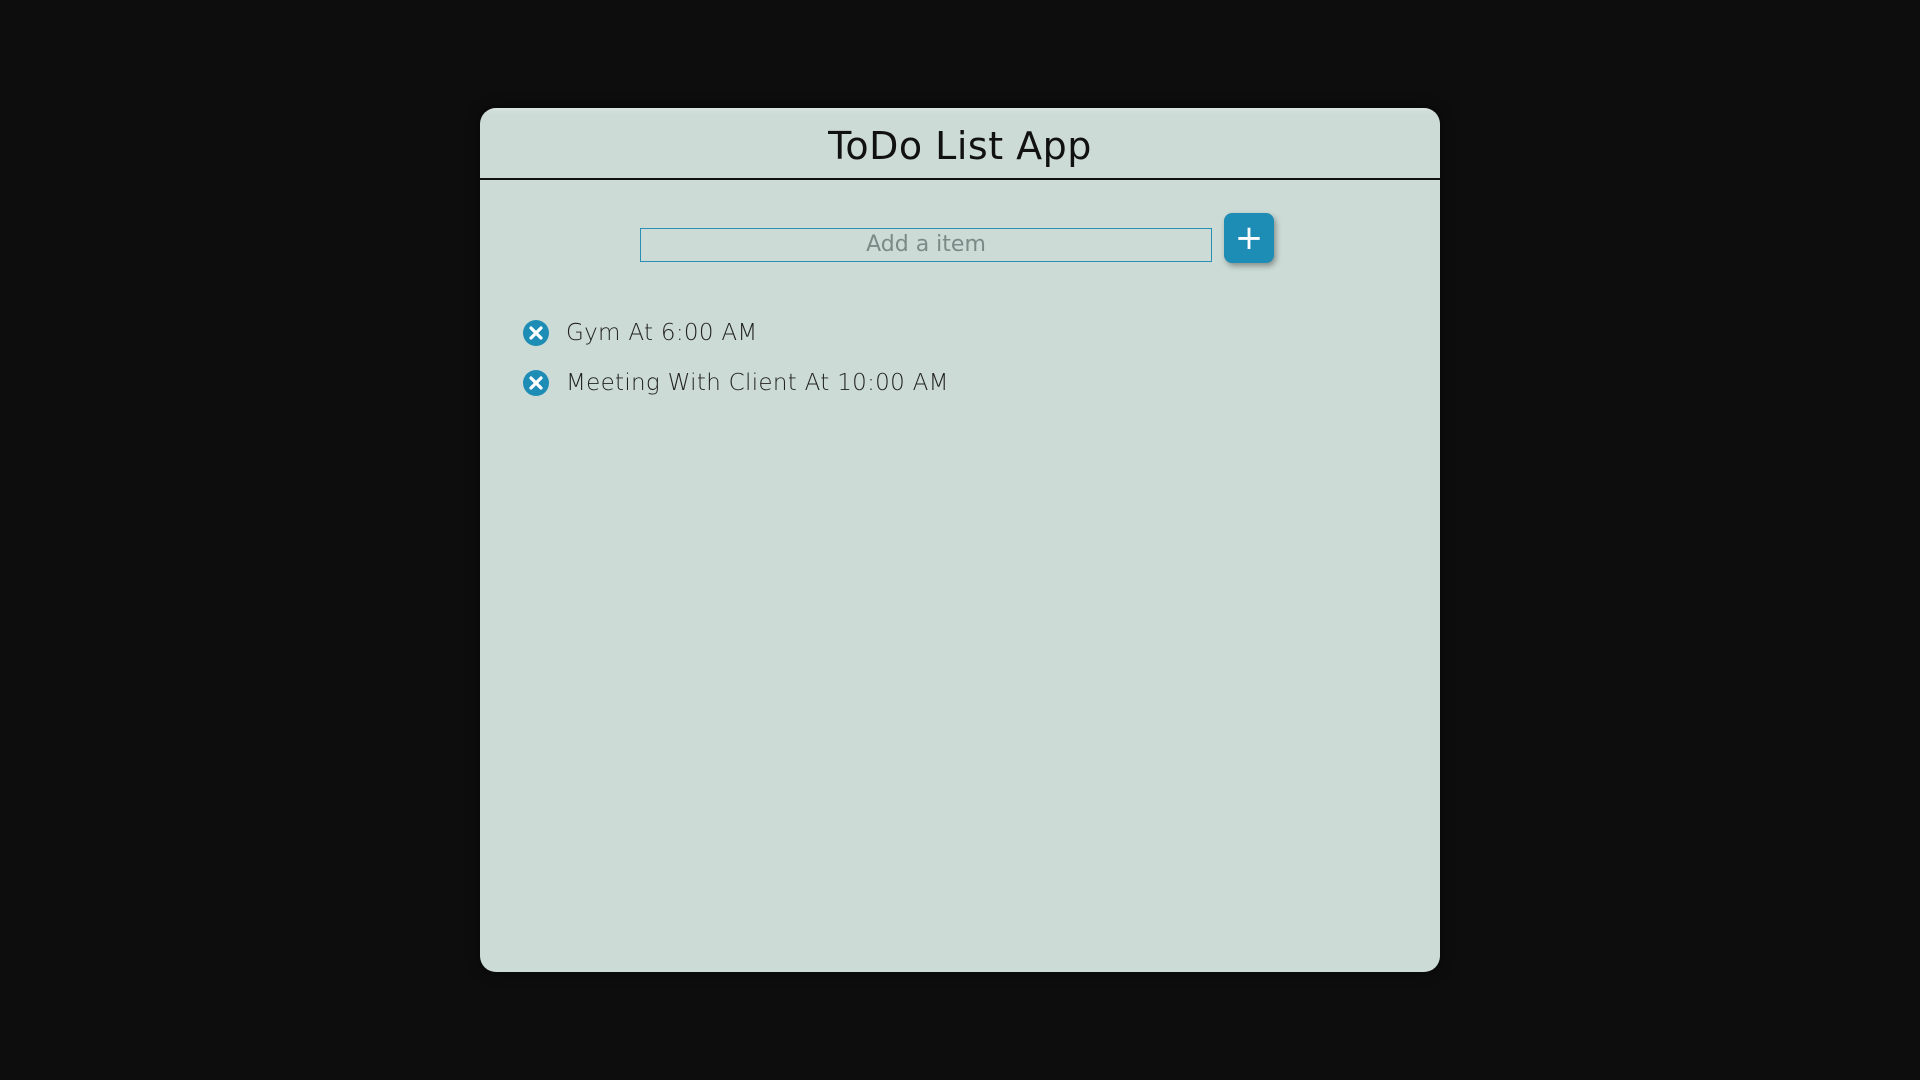 Image resolution: width=1920 pixels, height=1080 pixels. Describe the element at coordinates (757, 383) in the screenshot. I see `list-item-text: Meeting With Client At 10:00 AM` at that location.